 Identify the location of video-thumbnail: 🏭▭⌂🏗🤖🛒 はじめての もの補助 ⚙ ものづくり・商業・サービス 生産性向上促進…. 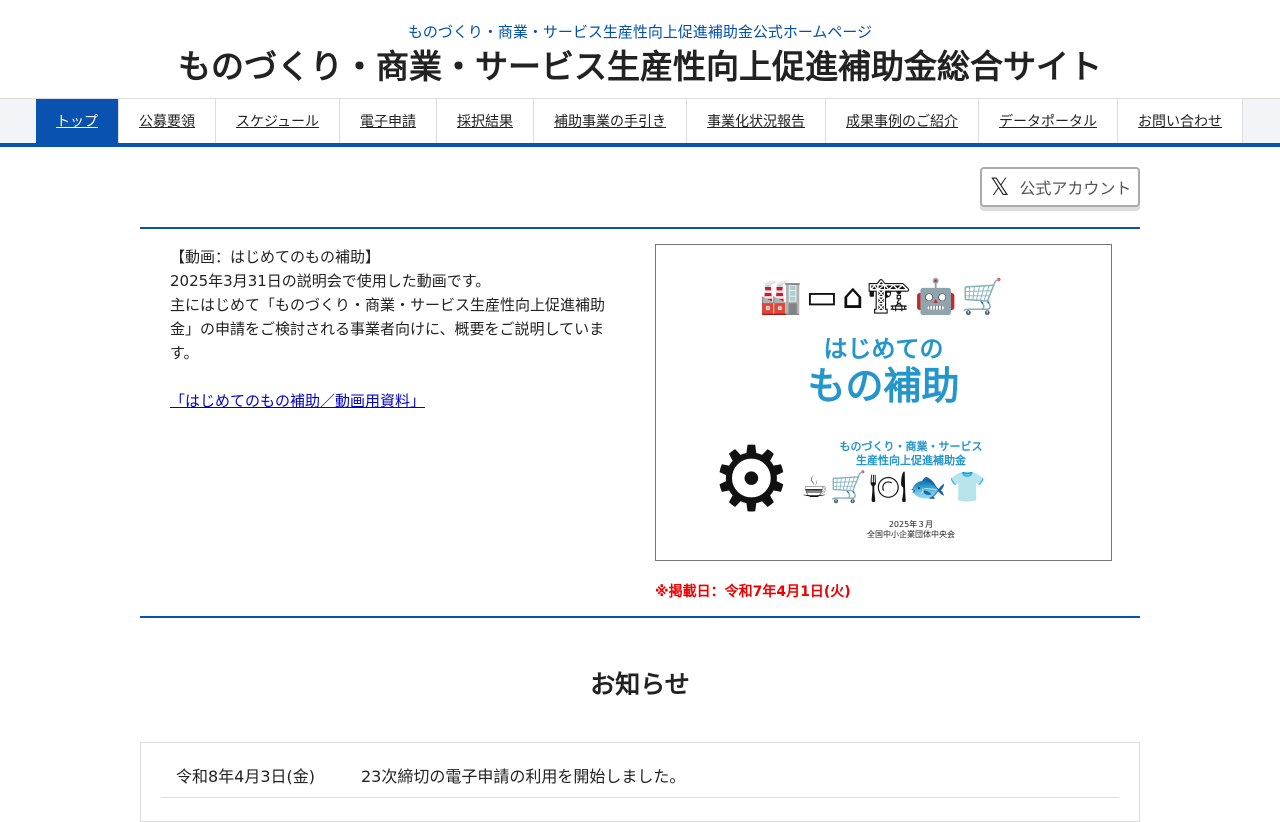
(883, 402).